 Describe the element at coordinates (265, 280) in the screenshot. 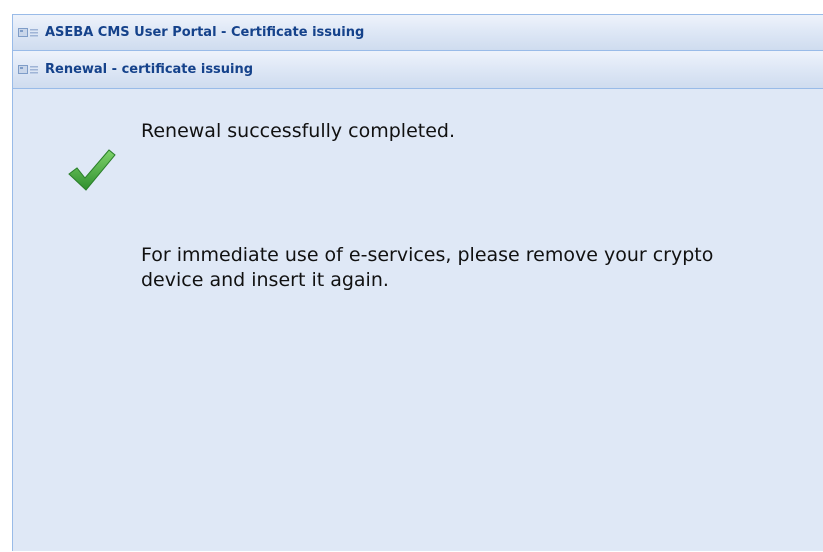

I see `info-message-line-2: device and insert it again.` at that location.